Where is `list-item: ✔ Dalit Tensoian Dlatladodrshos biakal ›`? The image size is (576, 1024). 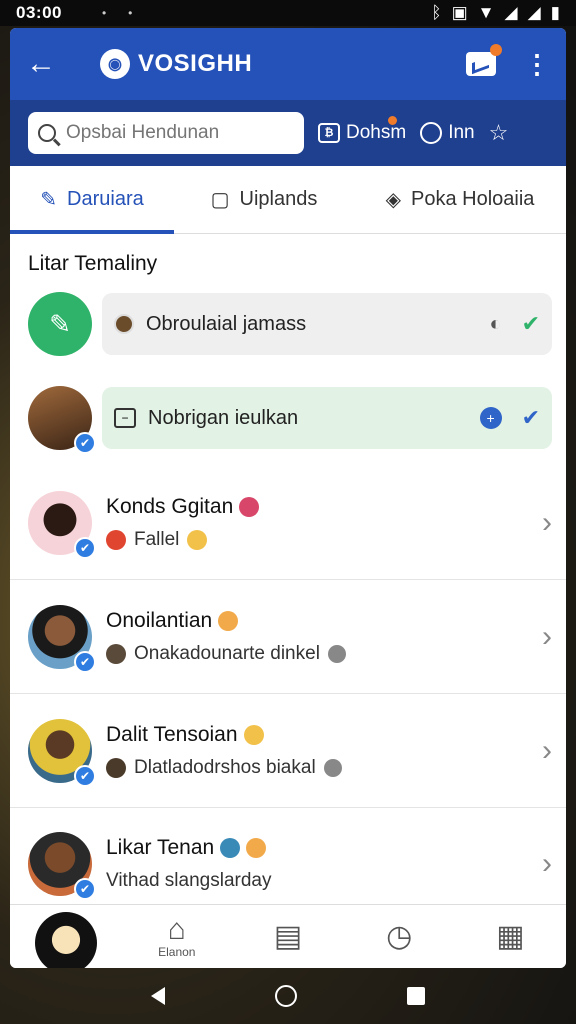 list-item: ✔ Dalit Tensoian Dlatladodrshos biakal › is located at coordinates (288, 751).